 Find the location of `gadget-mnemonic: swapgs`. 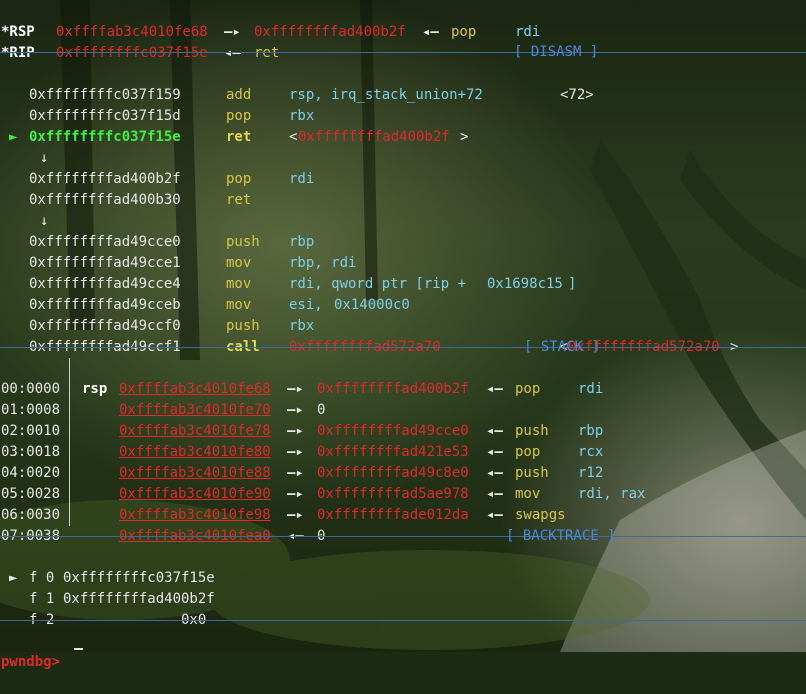

gadget-mnemonic: swapgs is located at coordinates (540, 515).